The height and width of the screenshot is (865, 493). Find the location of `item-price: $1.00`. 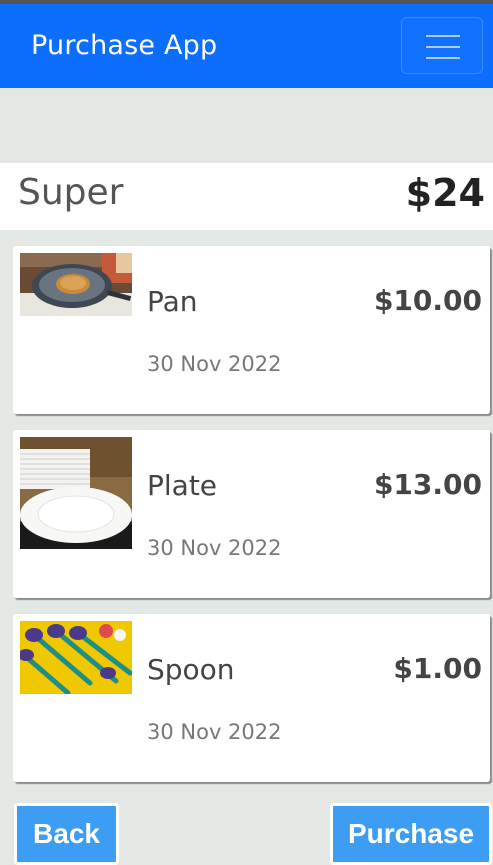

item-price: $1.00 is located at coordinates (437, 668).